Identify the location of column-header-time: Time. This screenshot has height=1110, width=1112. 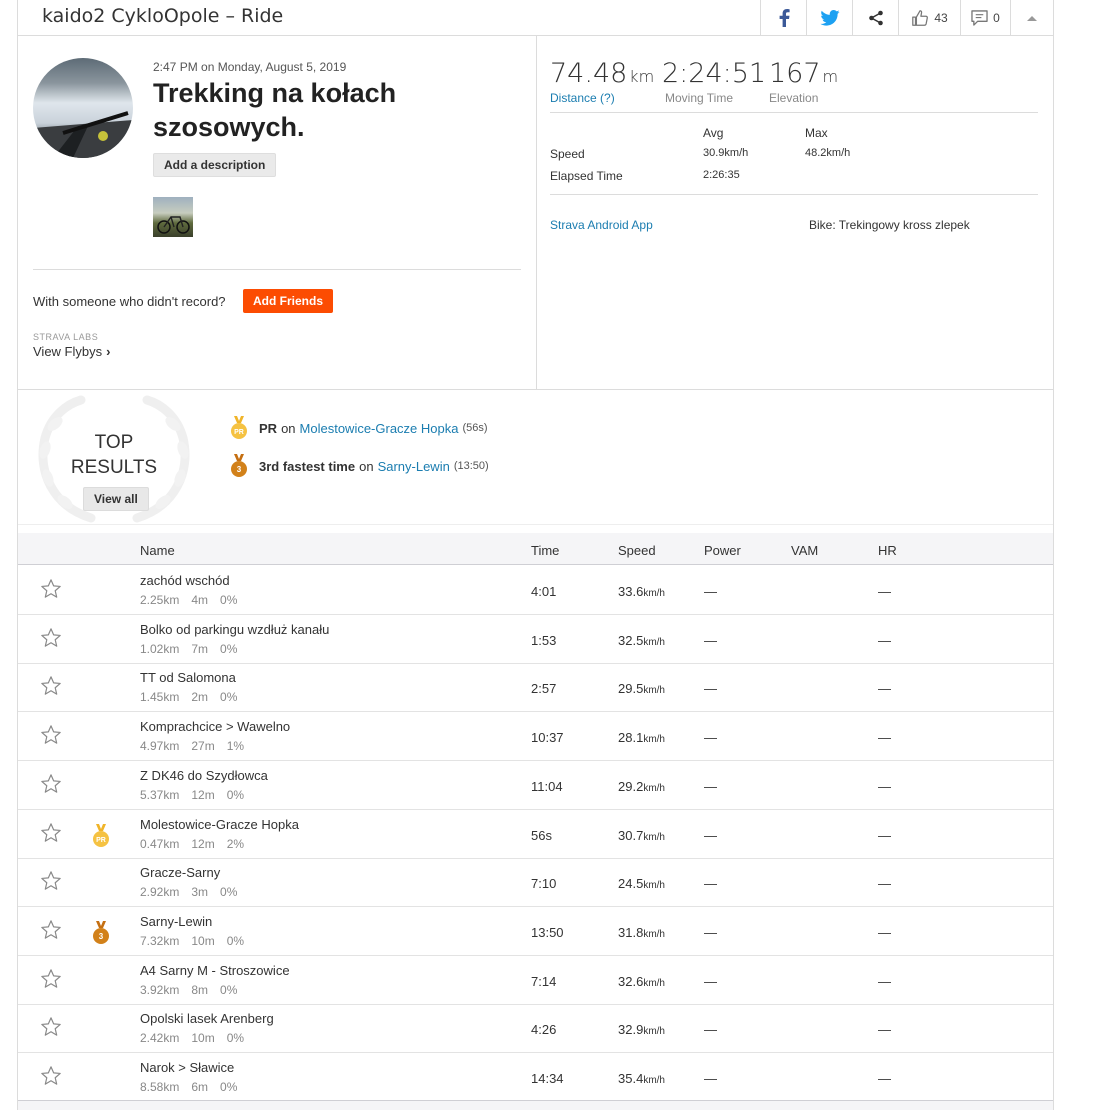
(545, 550).